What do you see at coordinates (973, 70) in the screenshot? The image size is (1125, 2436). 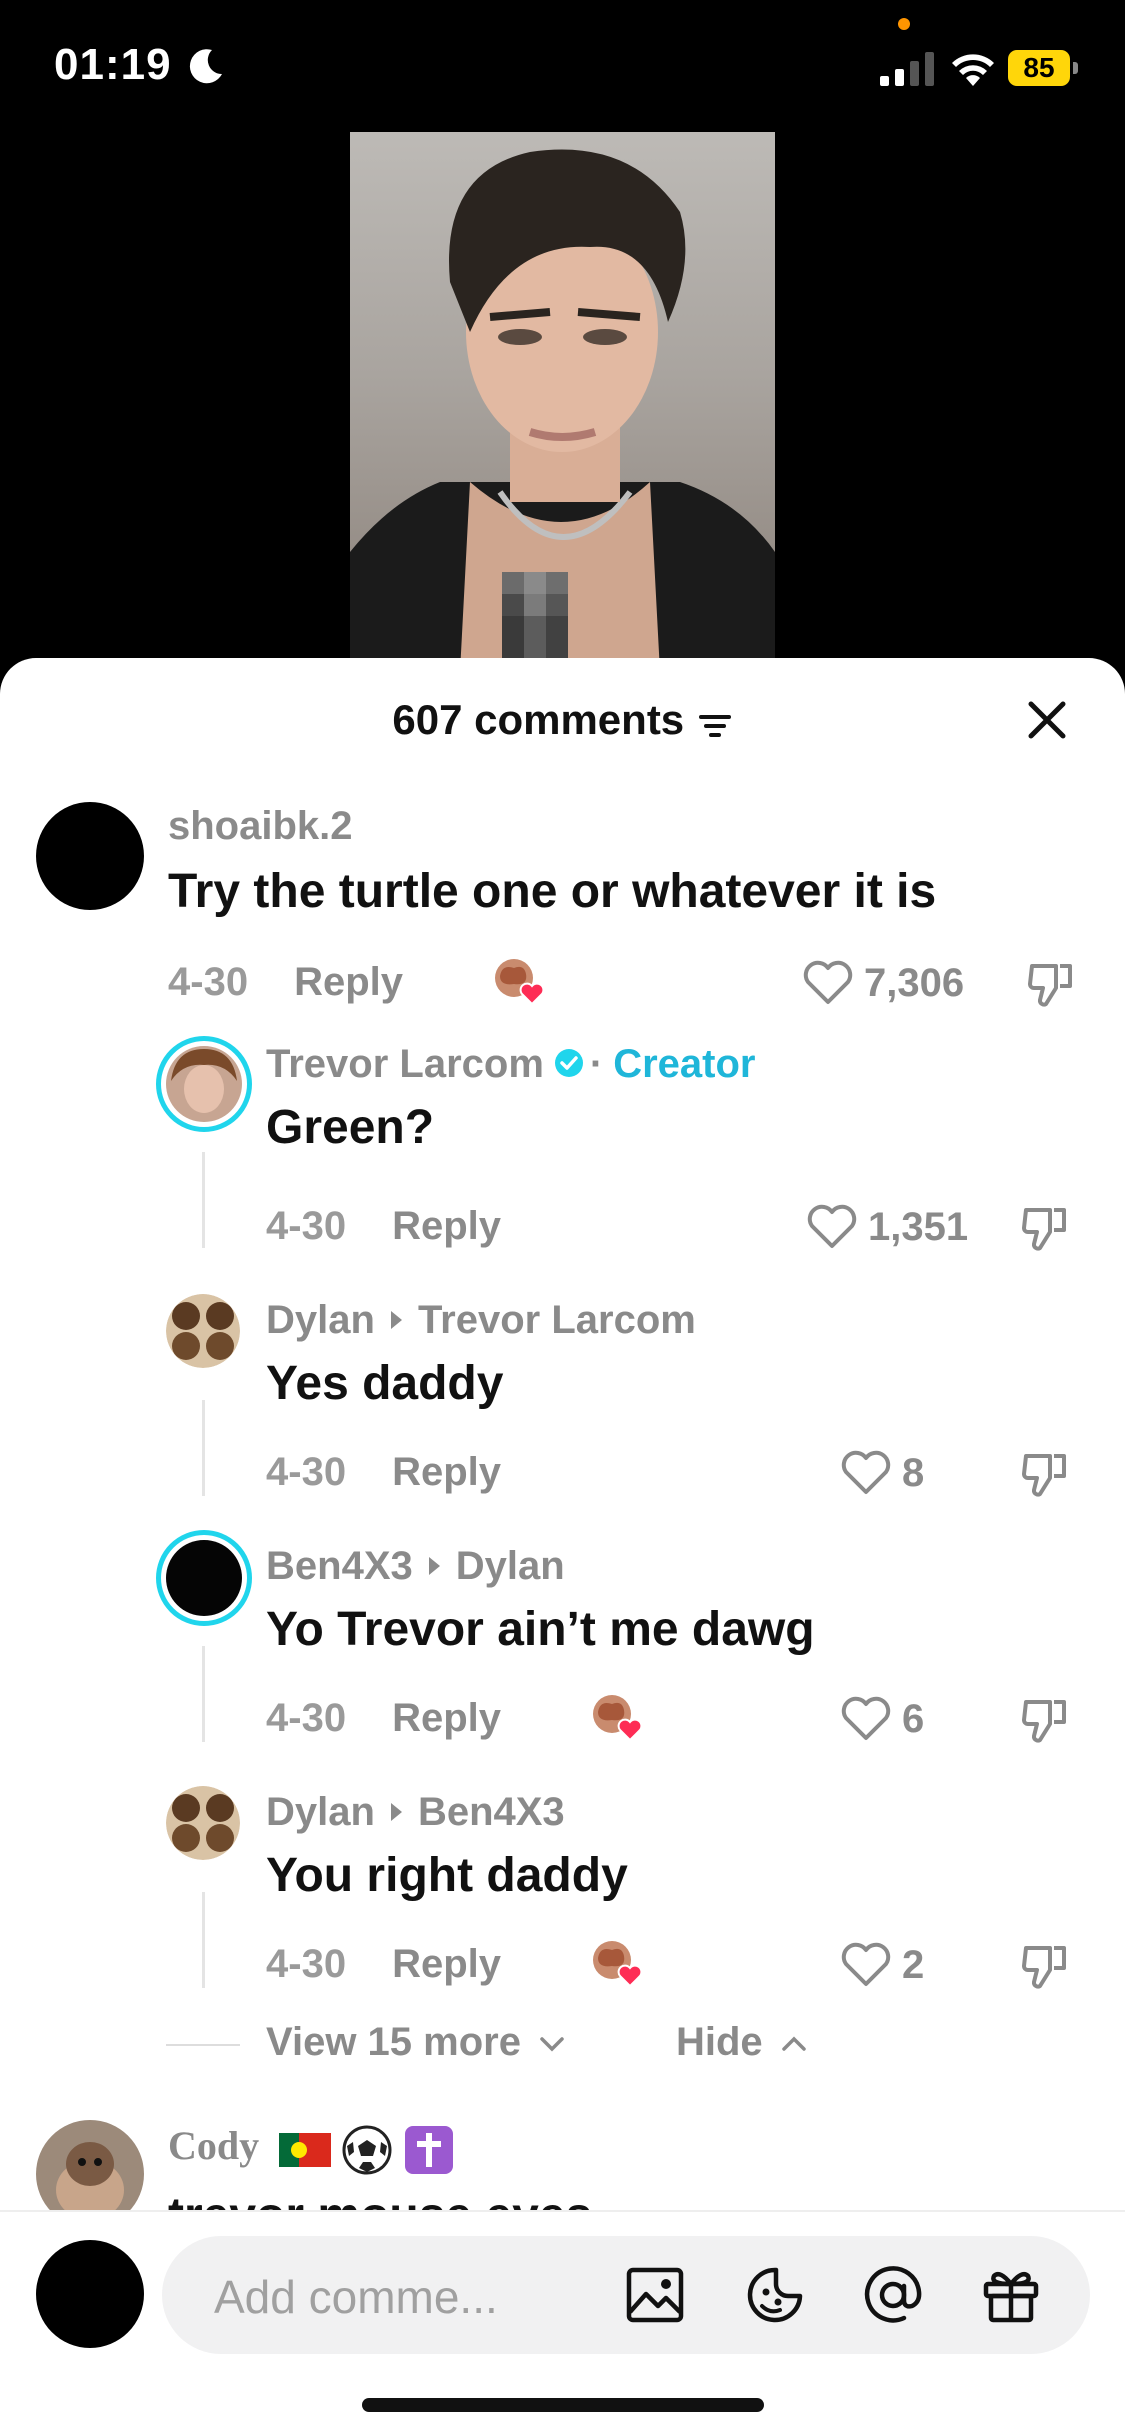 I see `wifi-icon` at bounding box center [973, 70].